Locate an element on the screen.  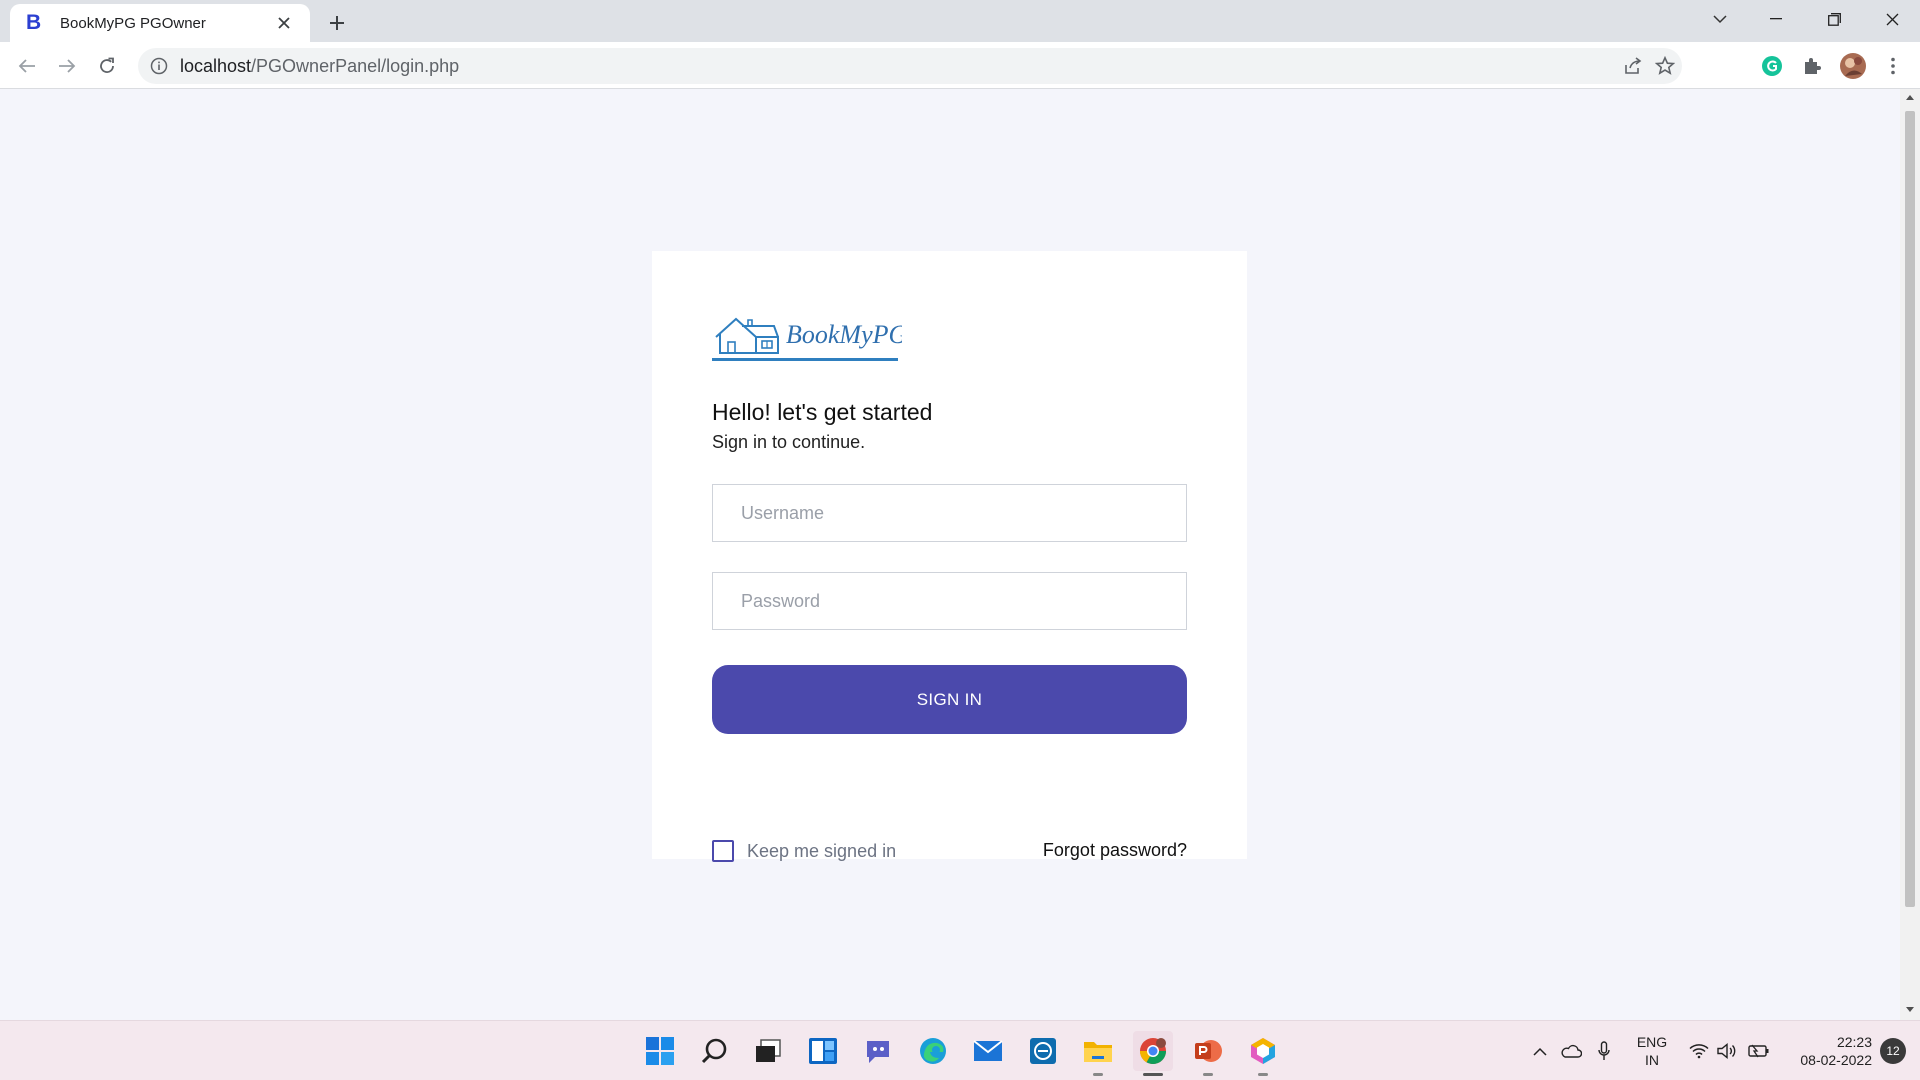
favicon-icon: B is located at coordinates (34, 22).